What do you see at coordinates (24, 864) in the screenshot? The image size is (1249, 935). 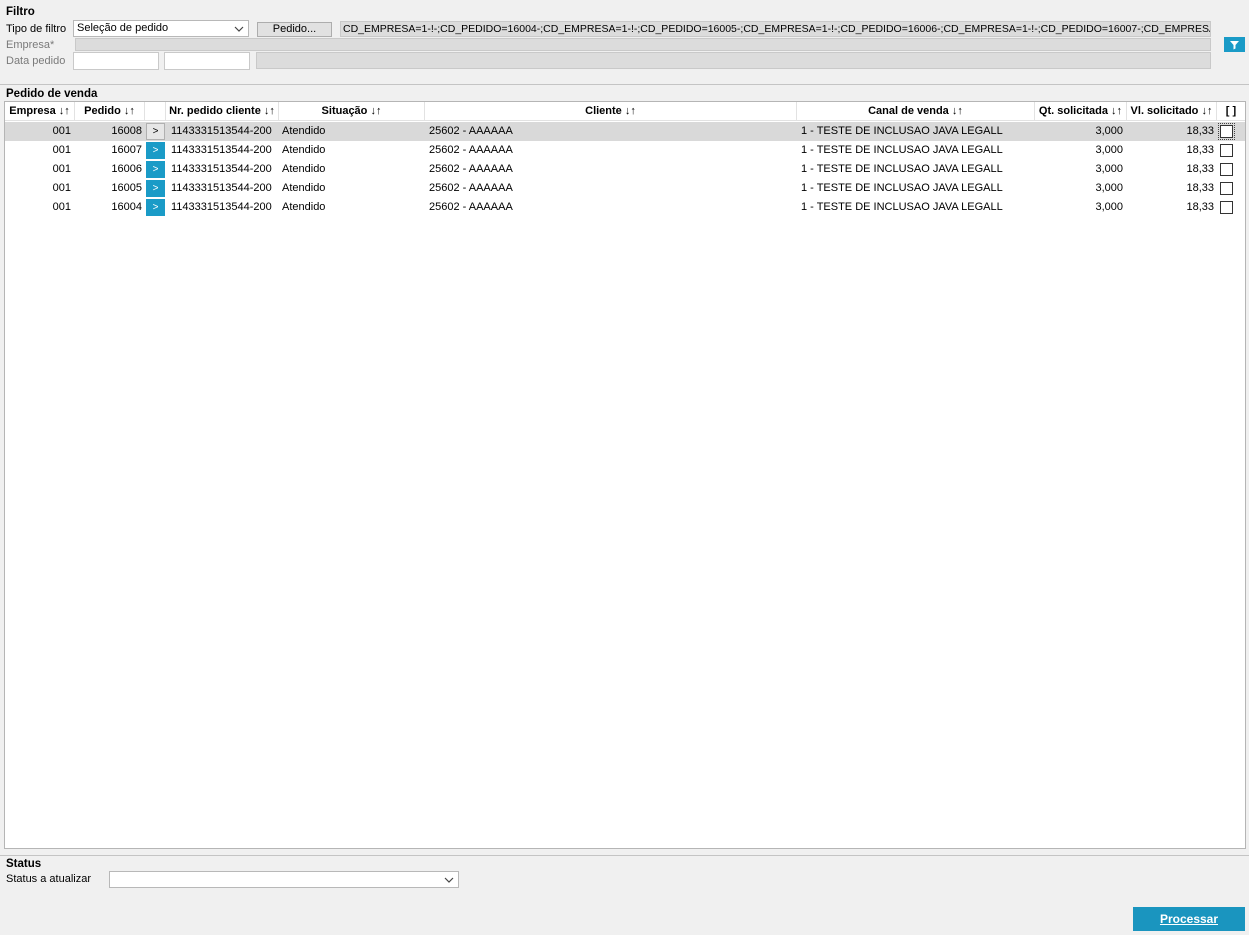 I see `status-section-title: Status` at bounding box center [24, 864].